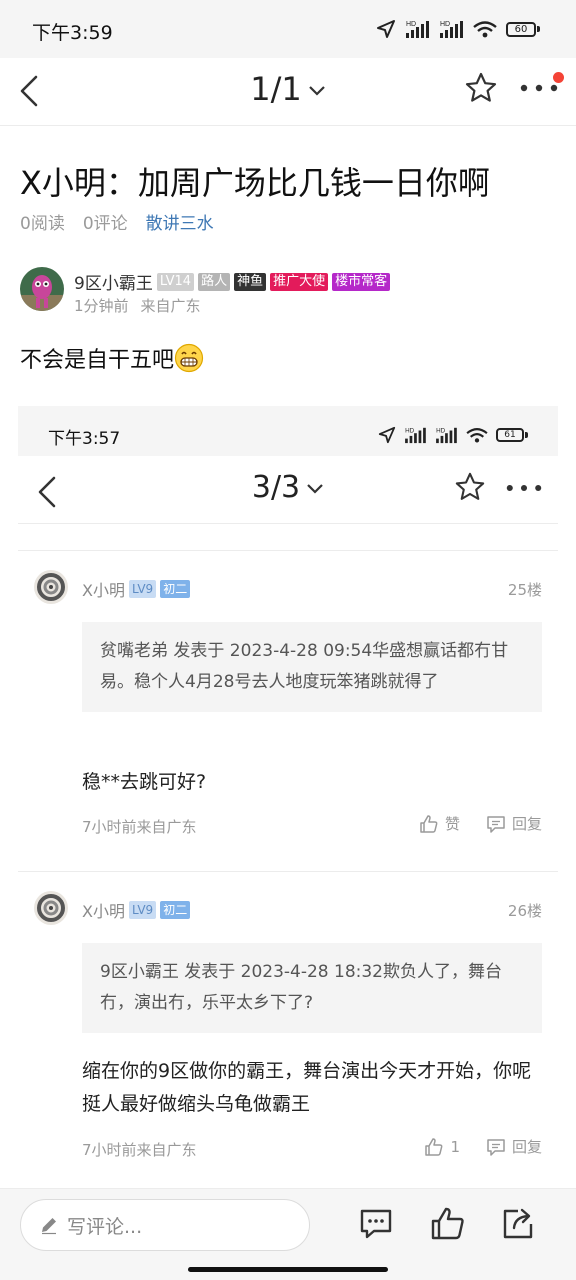 The height and width of the screenshot is (1280, 576). What do you see at coordinates (524, 590) in the screenshot?
I see `floor-number: 25楼` at bounding box center [524, 590].